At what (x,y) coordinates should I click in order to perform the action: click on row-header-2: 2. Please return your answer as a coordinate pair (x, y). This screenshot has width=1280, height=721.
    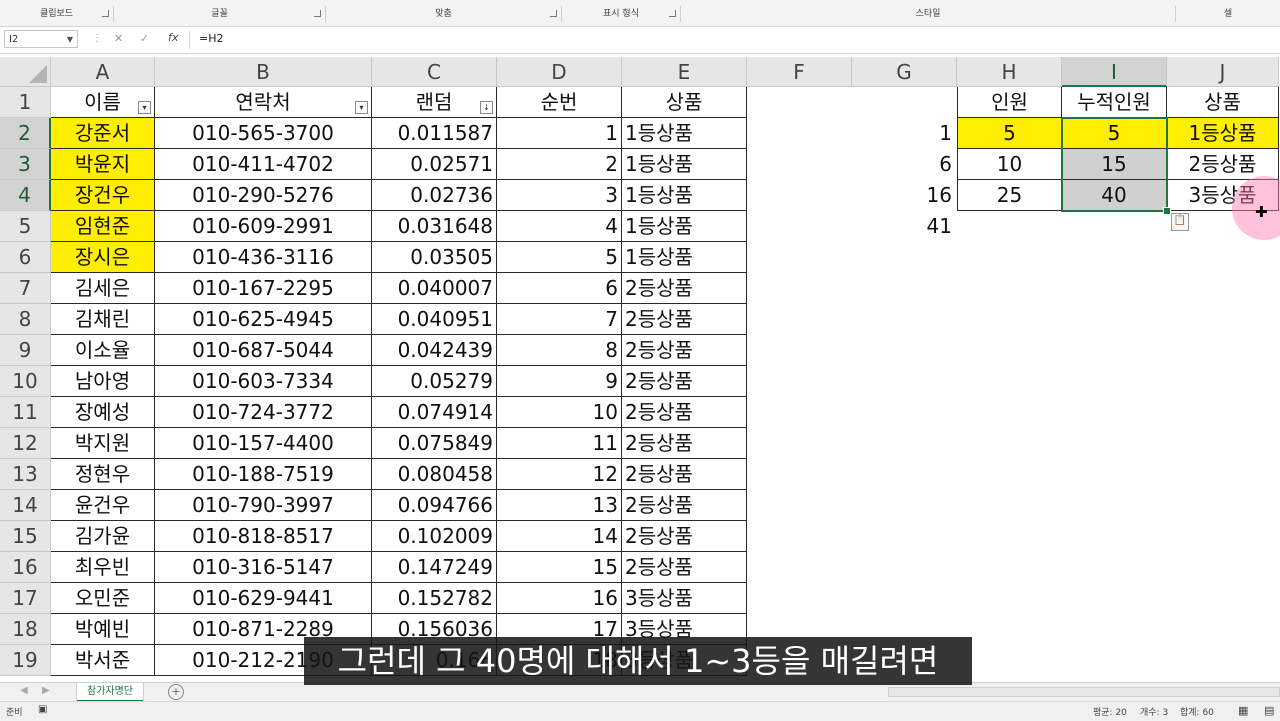
    Looking at the image, I should click on (25, 133).